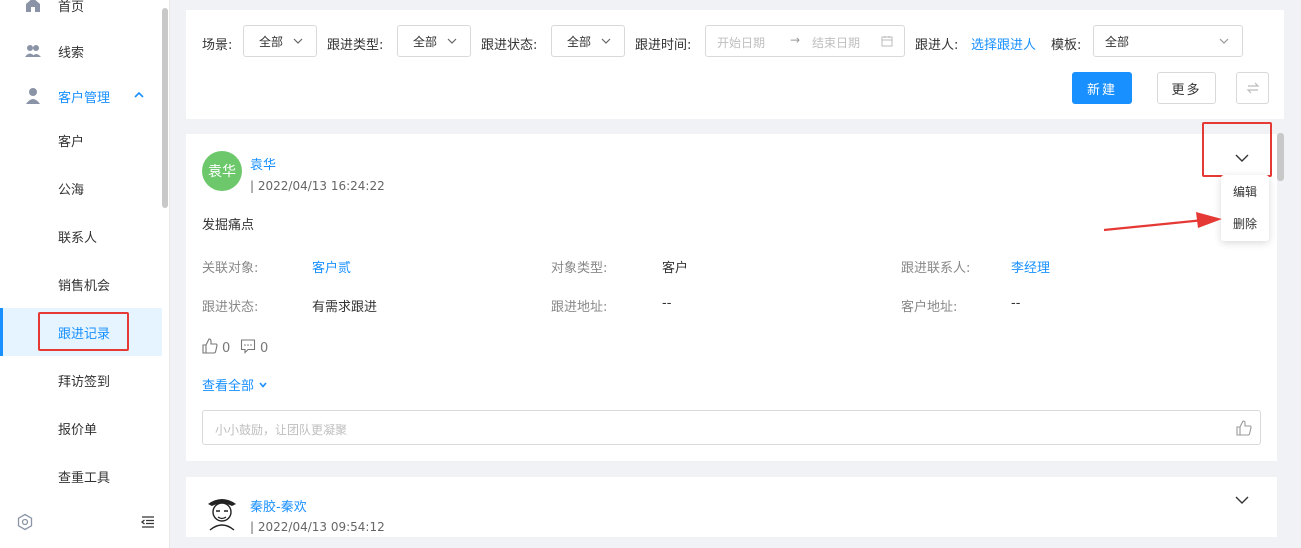 Image resolution: width=1301 pixels, height=548 pixels. I want to click on type-label: 跟进类型:, so click(355, 45).